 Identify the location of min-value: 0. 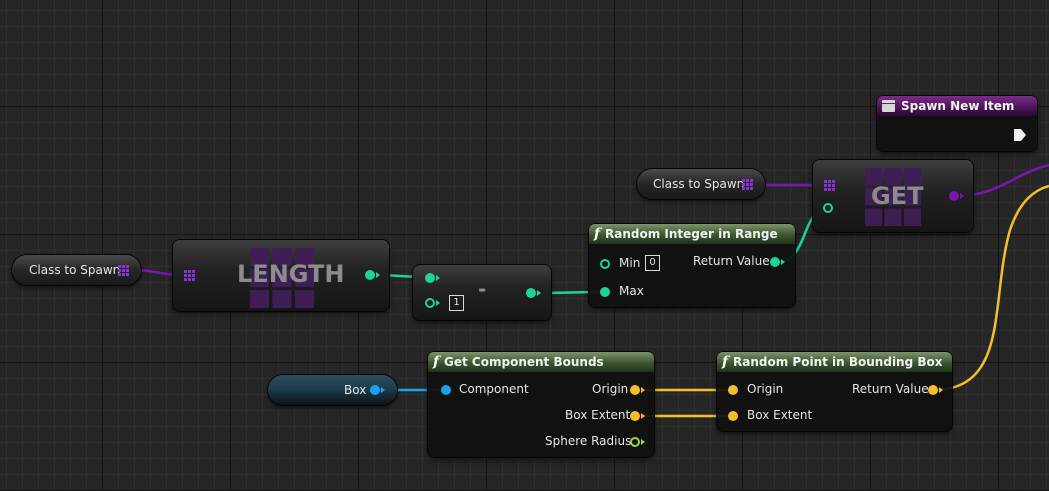
(652, 263).